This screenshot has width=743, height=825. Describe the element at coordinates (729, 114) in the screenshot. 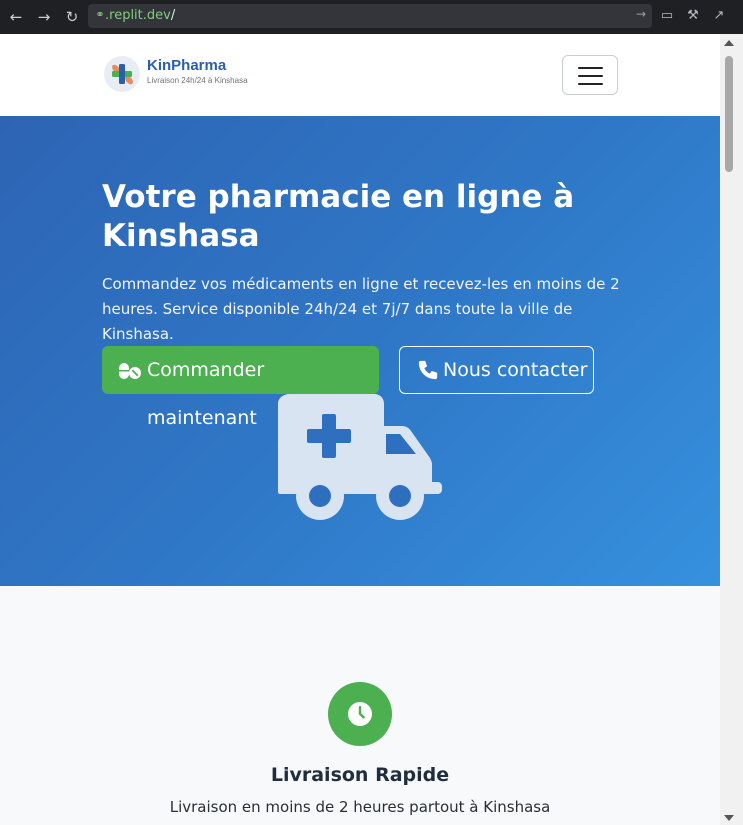

I see `scroll-thumb` at that location.